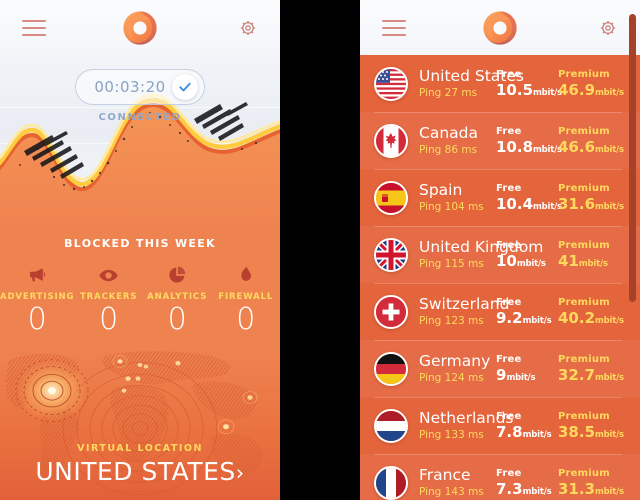 The height and width of the screenshot is (500, 640). I want to click on free-value: 10.4mbit/s, so click(529, 203).